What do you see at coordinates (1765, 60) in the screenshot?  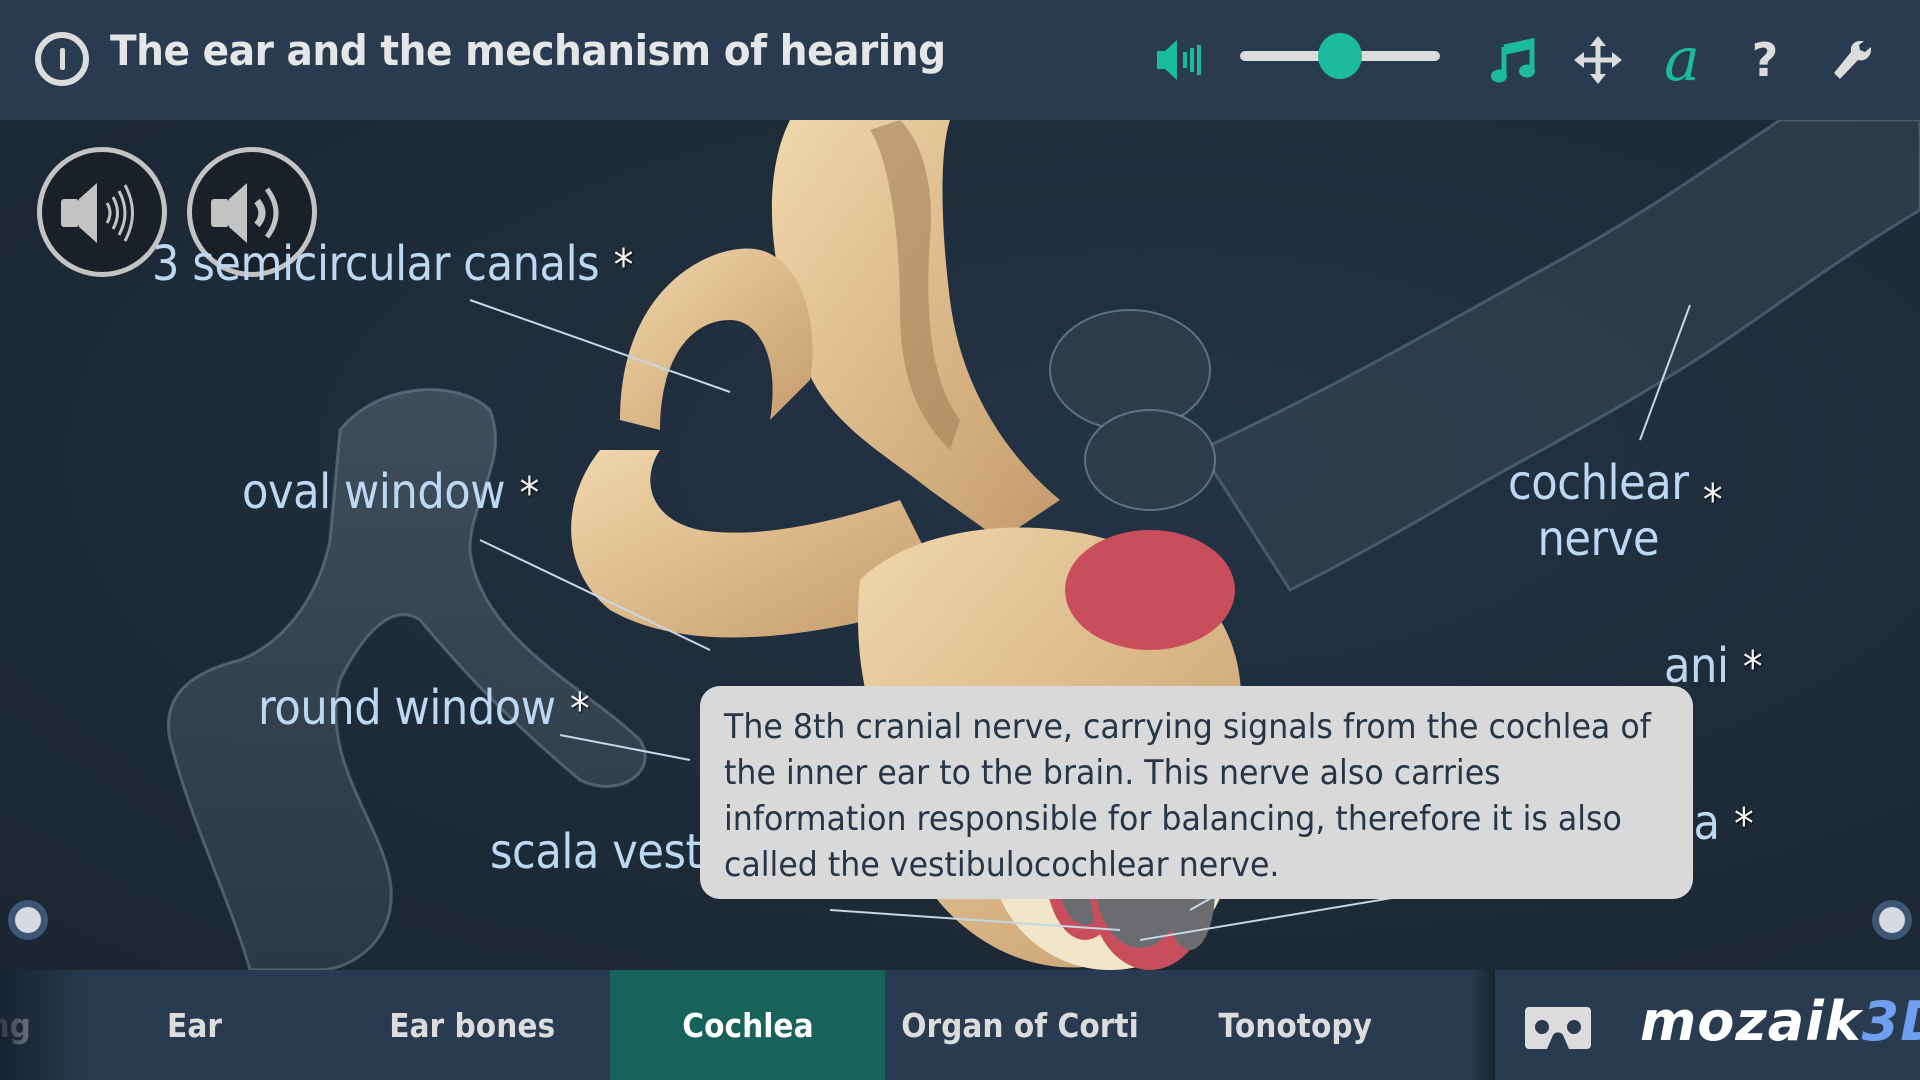 I see `question-mark-icon: ?` at bounding box center [1765, 60].